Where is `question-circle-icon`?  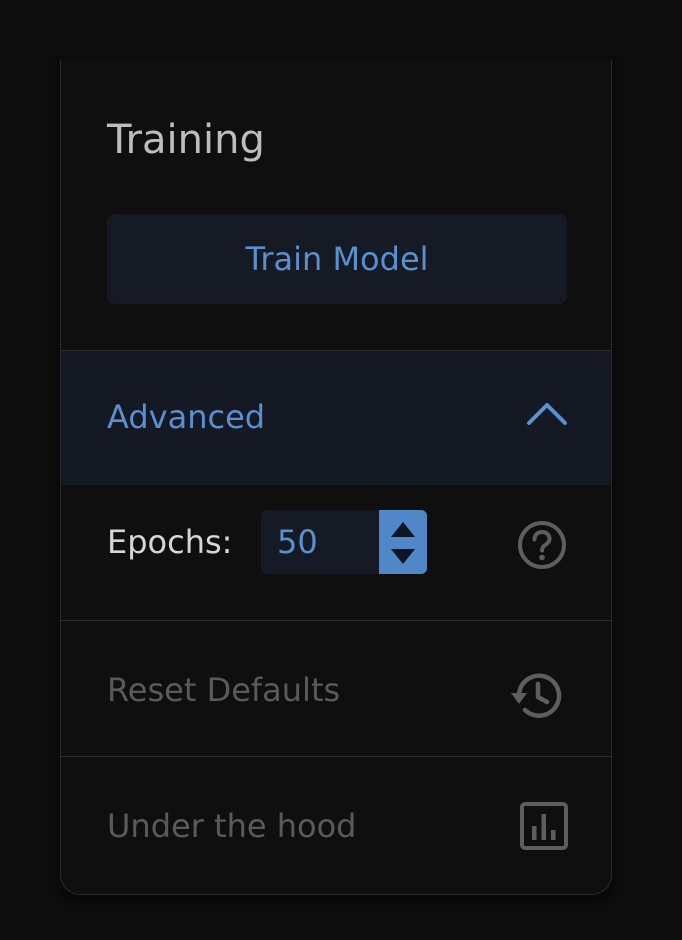
question-circle-icon is located at coordinates (542, 545).